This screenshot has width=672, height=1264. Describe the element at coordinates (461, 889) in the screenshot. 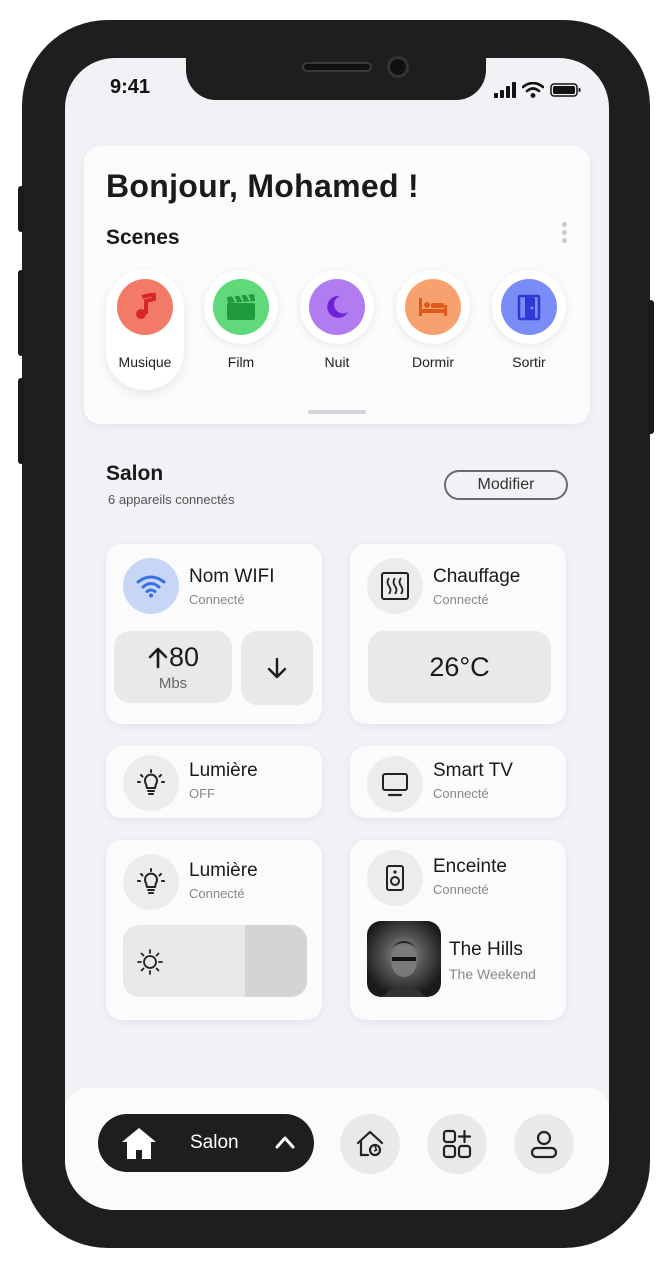

I see `speaker-status: Connecté` at that location.